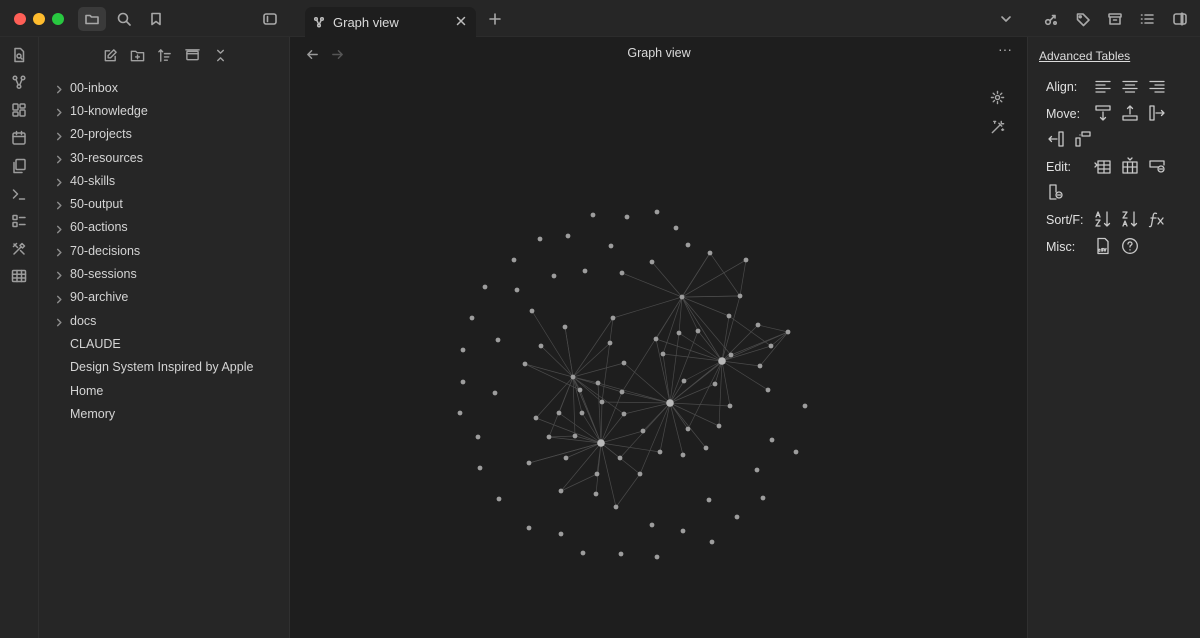 Image resolution: width=1200 pixels, height=638 pixels. Describe the element at coordinates (164, 157) in the screenshot. I see `folder-item: 30-resources` at that location.